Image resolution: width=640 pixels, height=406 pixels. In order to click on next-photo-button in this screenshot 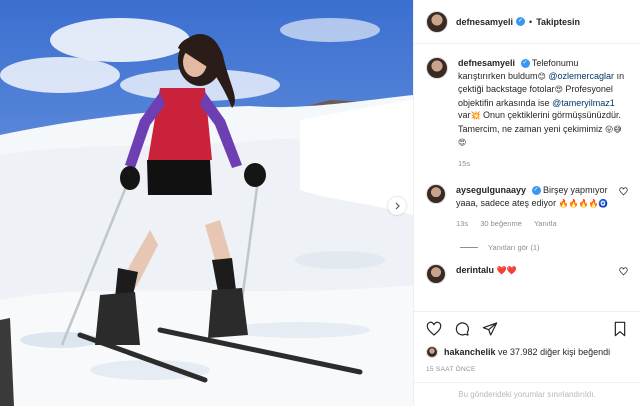, I will do `click(397, 206)`.